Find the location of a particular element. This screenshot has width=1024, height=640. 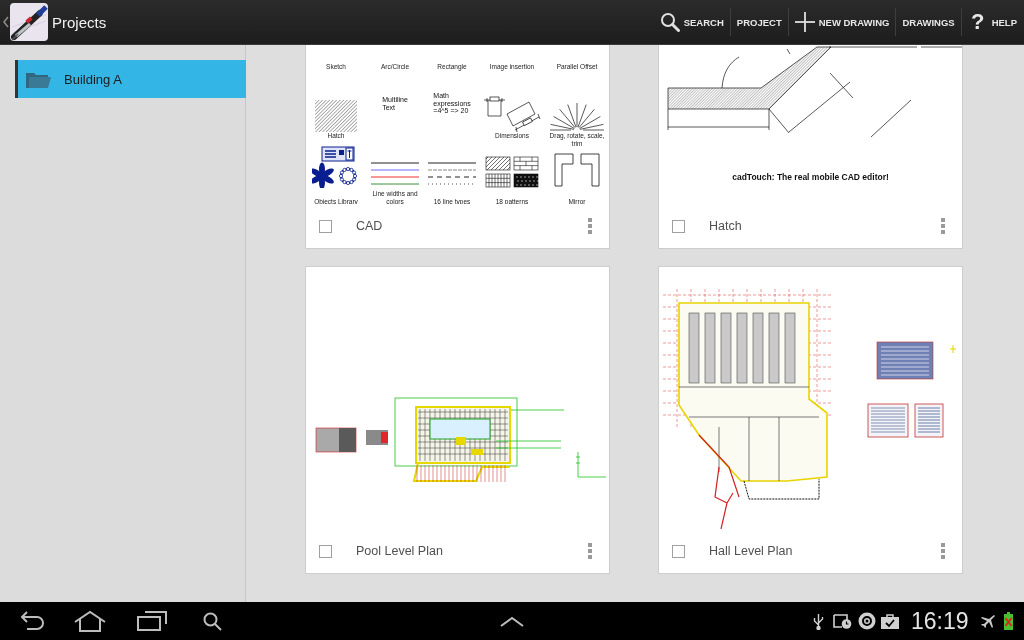

chevron-left-icon is located at coordinates (6, 22).